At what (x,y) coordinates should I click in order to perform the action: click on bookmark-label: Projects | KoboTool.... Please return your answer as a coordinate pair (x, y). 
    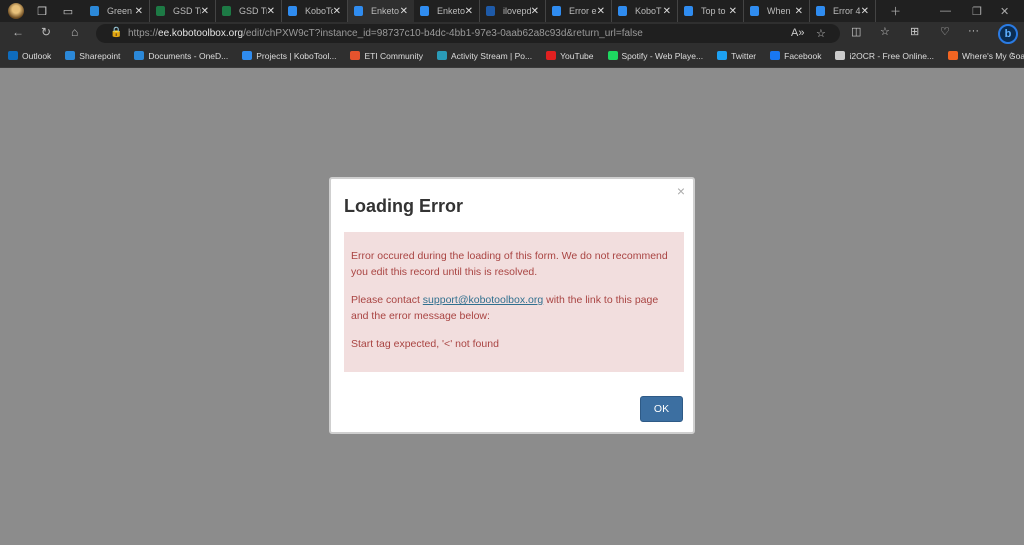
    Looking at the image, I should click on (296, 55).